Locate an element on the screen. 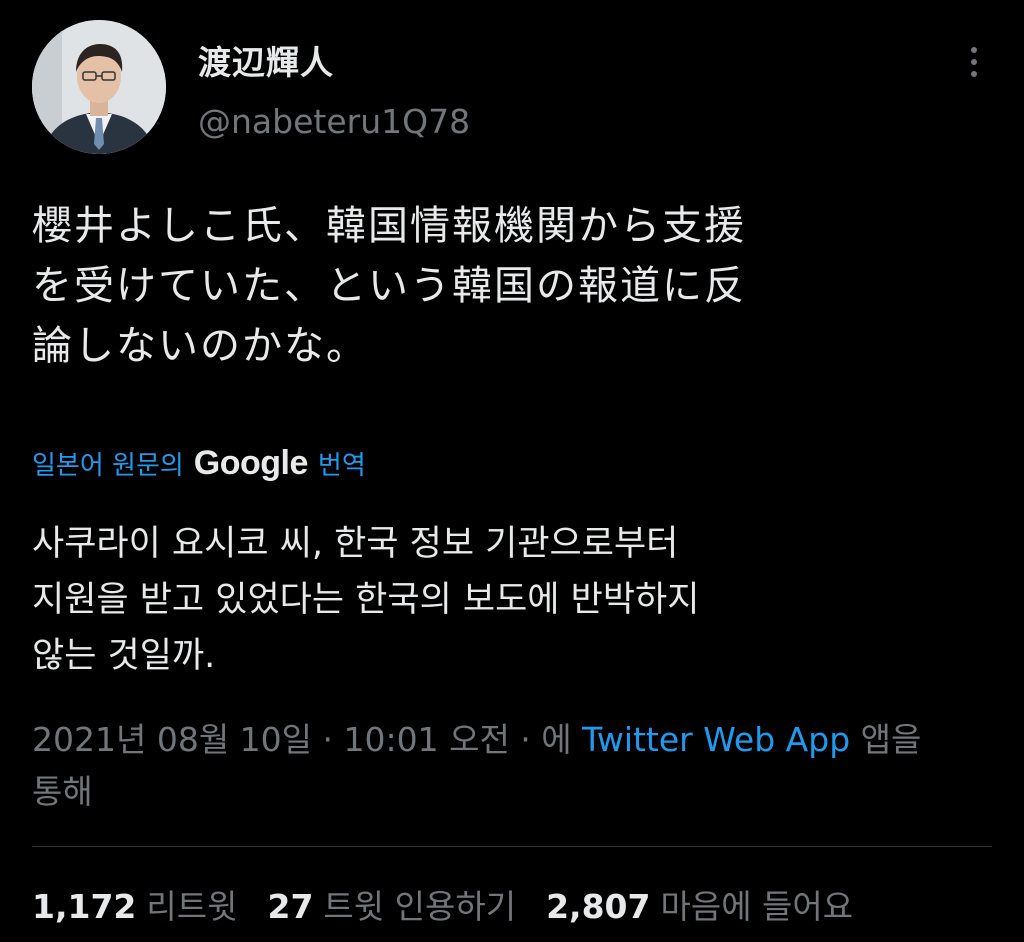  quote-tweets-stat: 27 트윗 인용하기 is located at coordinates (391, 904).